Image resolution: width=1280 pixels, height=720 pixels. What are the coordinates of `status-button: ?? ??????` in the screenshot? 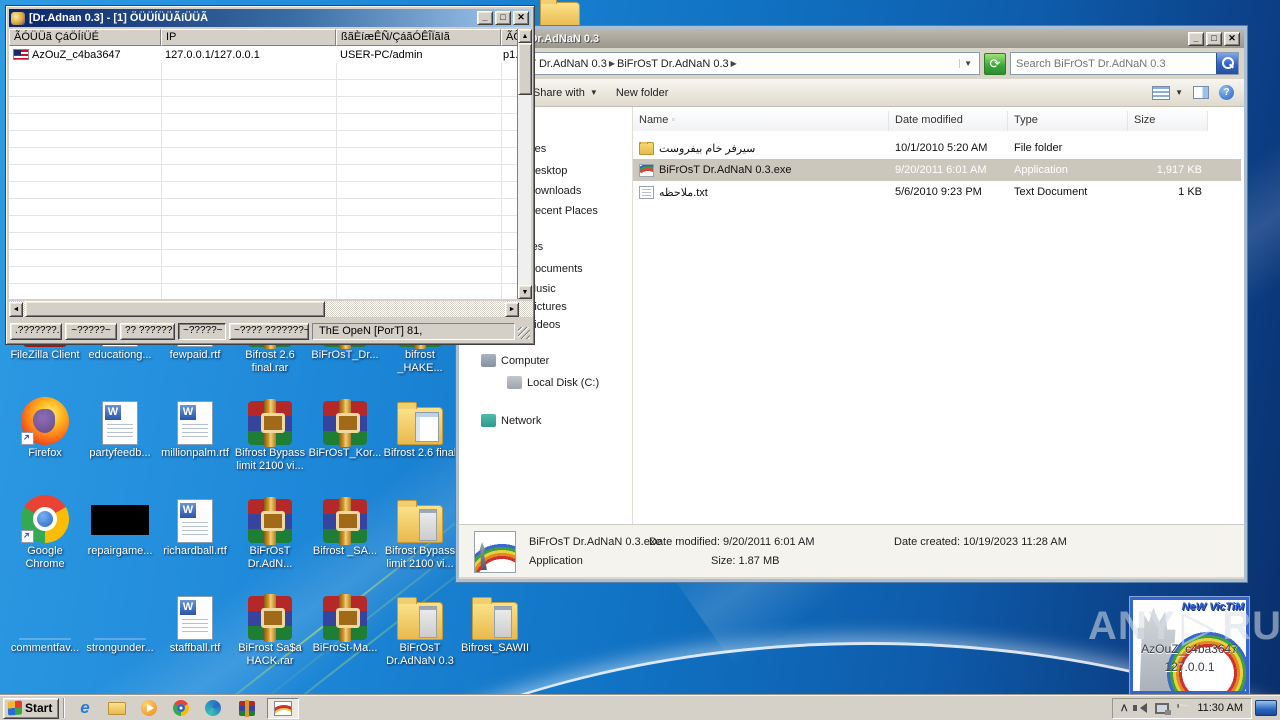 It's located at (147, 331).